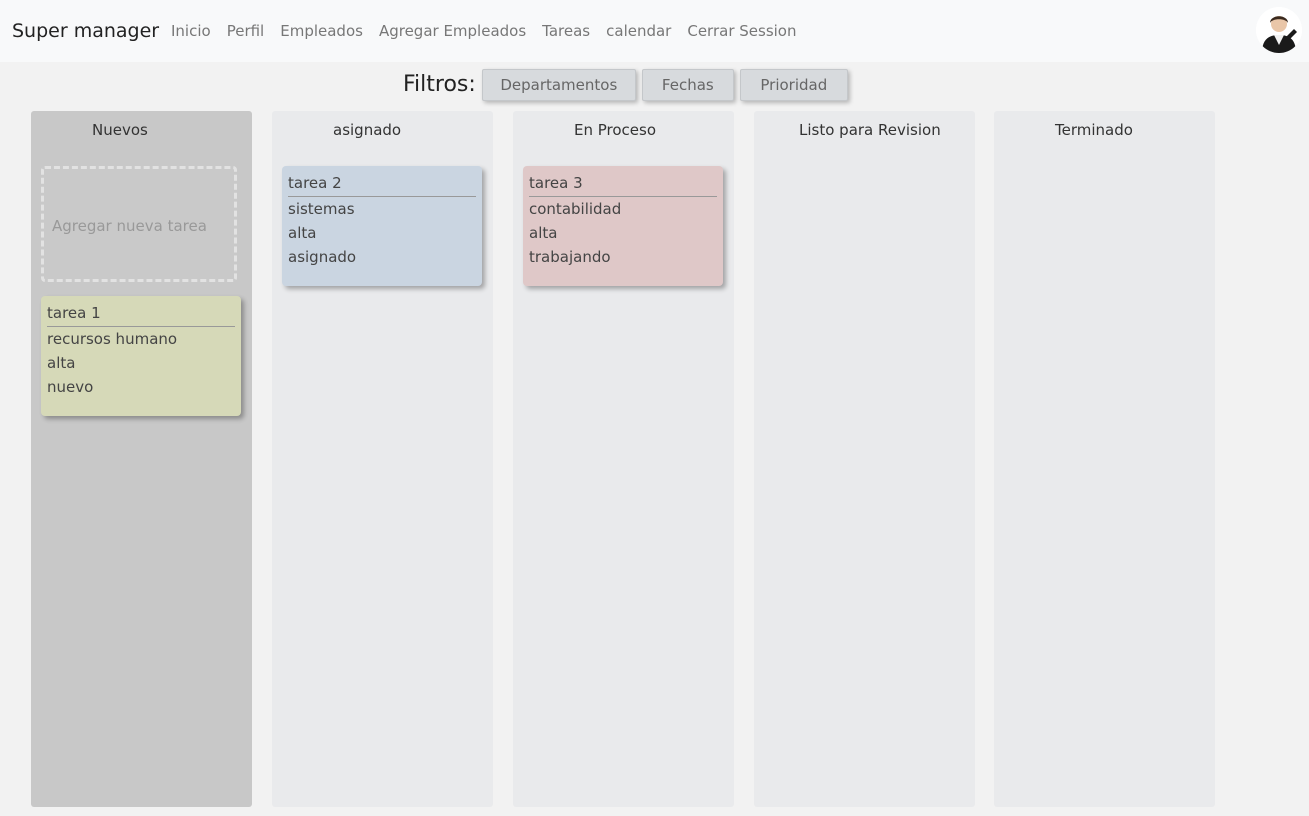 This screenshot has width=1309, height=816. What do you see at coordinates (439, 84) in the screenshot?
I see `filters-label: Filtros:` at bounding box center [439, 84].